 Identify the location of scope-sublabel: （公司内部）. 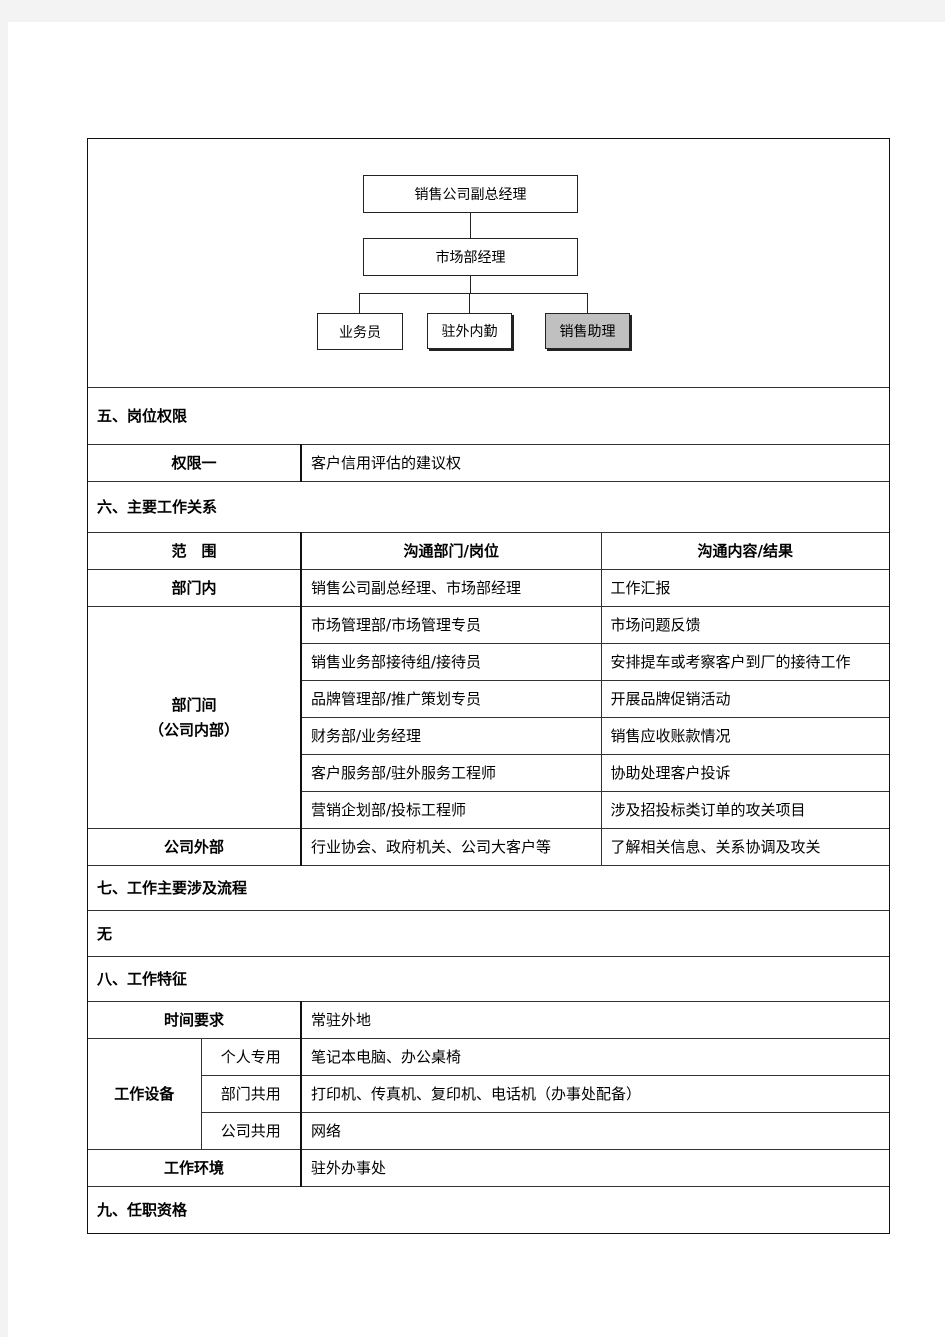
(193, 730).